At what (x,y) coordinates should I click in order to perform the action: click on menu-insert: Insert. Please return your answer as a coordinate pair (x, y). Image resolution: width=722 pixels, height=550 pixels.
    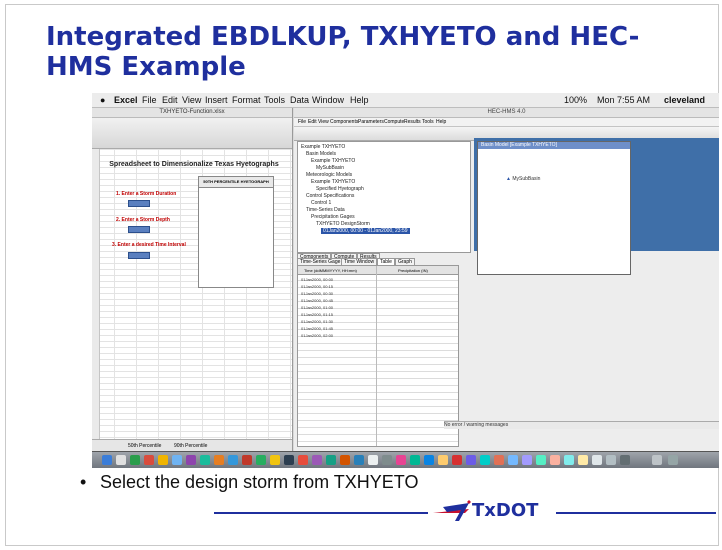
    Looking at the image, I should click on (216, 100).